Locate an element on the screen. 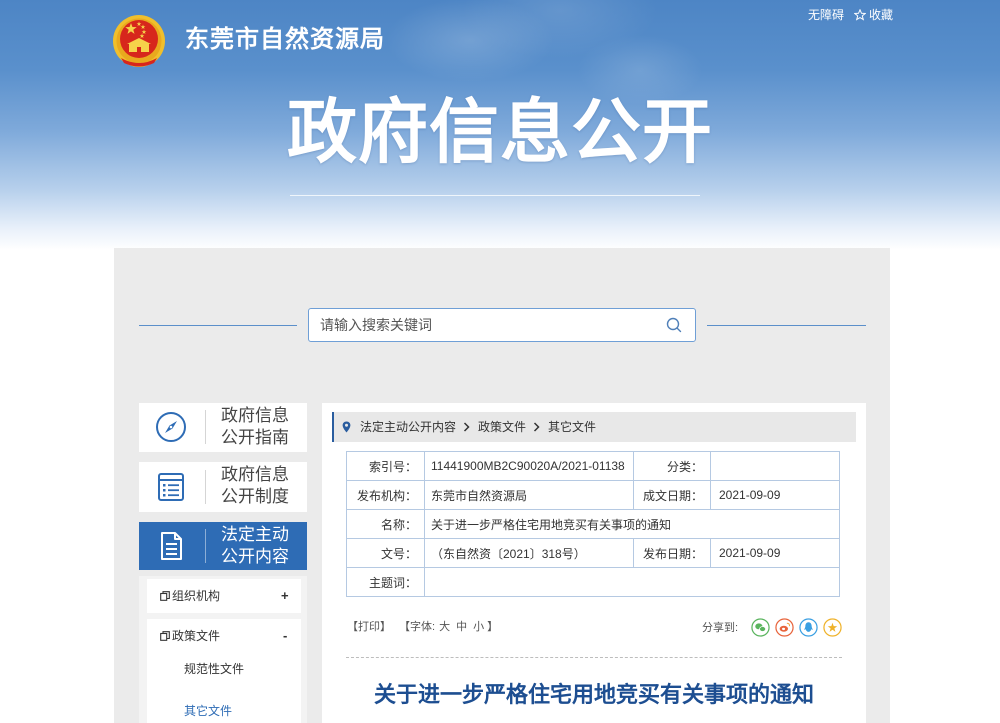 The image size is (1000, 723). sidebar-item-label: 法定主动 公开内容 is located at coordinates (255, 545).